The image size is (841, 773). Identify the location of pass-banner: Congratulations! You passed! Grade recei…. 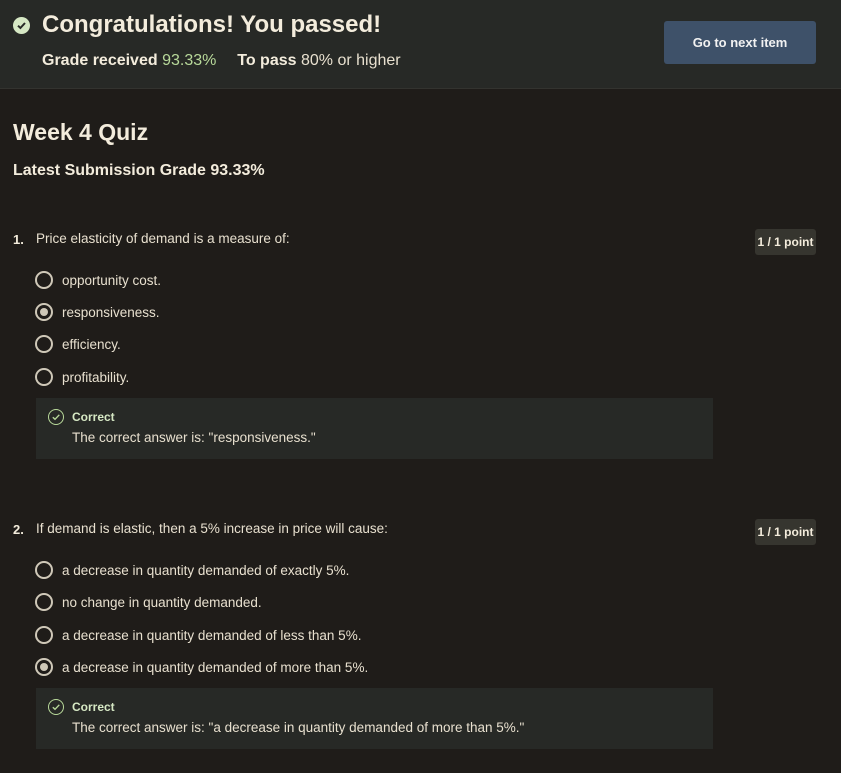
(420, 44).